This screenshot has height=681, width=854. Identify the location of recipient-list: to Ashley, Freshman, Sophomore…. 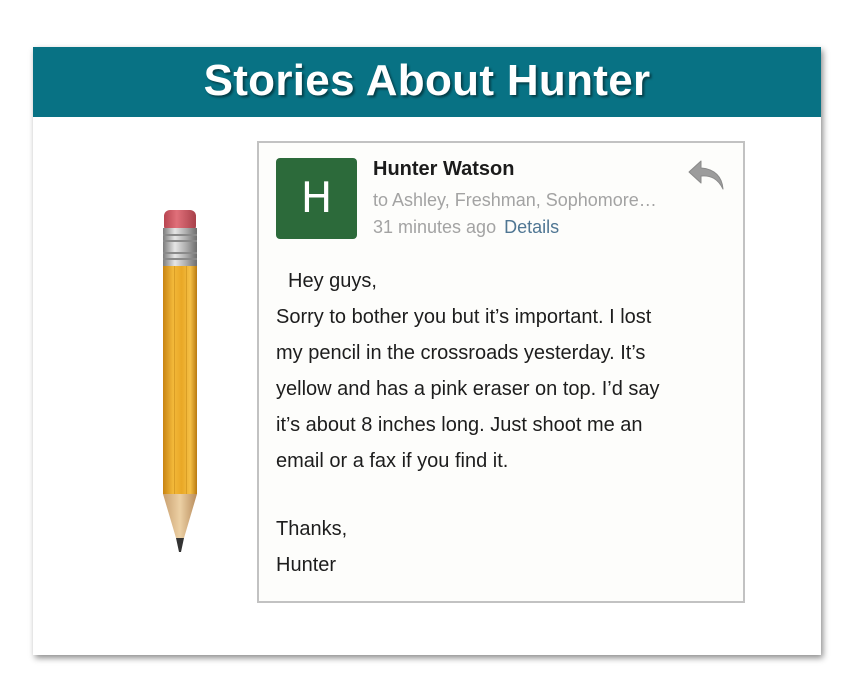
(515, 200).